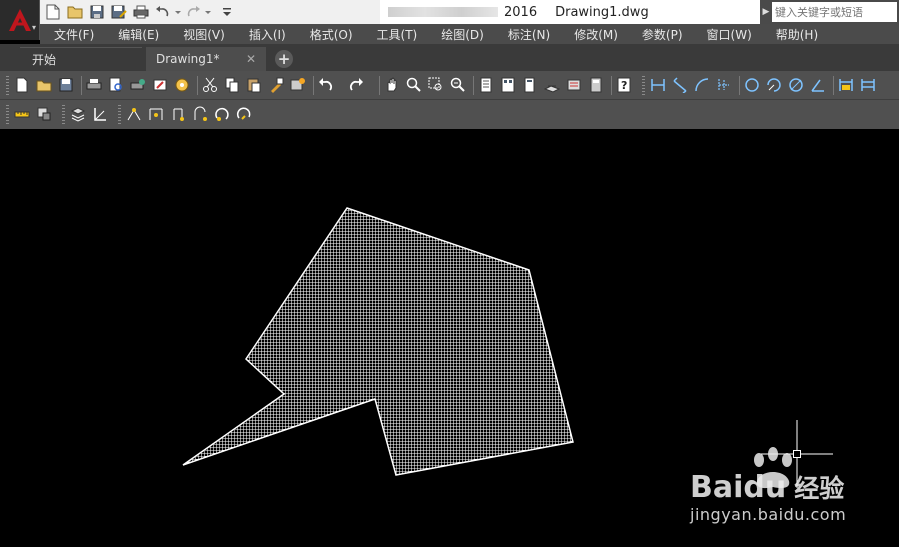  I want to click on design-center-icon, so click(182, 85).